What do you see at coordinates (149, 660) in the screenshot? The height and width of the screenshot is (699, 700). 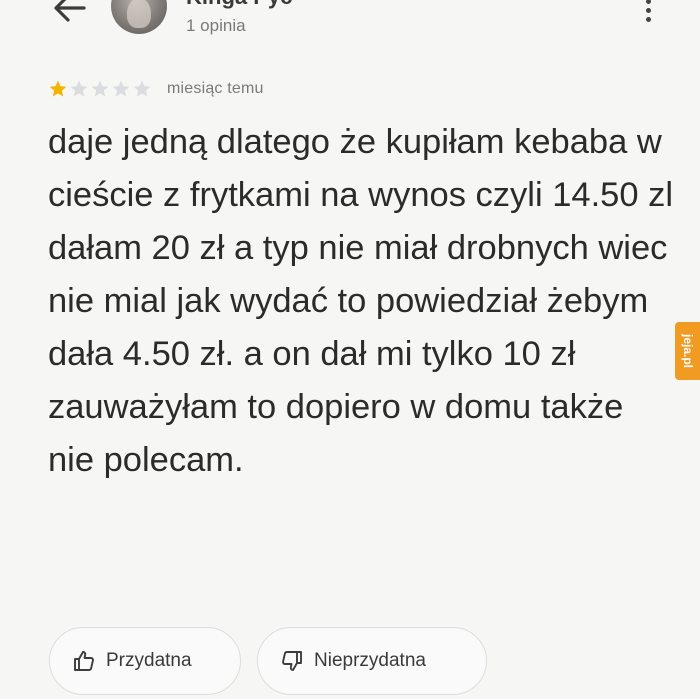 I see `helpful-label: Przydatna` at bounding box center [149, 660].